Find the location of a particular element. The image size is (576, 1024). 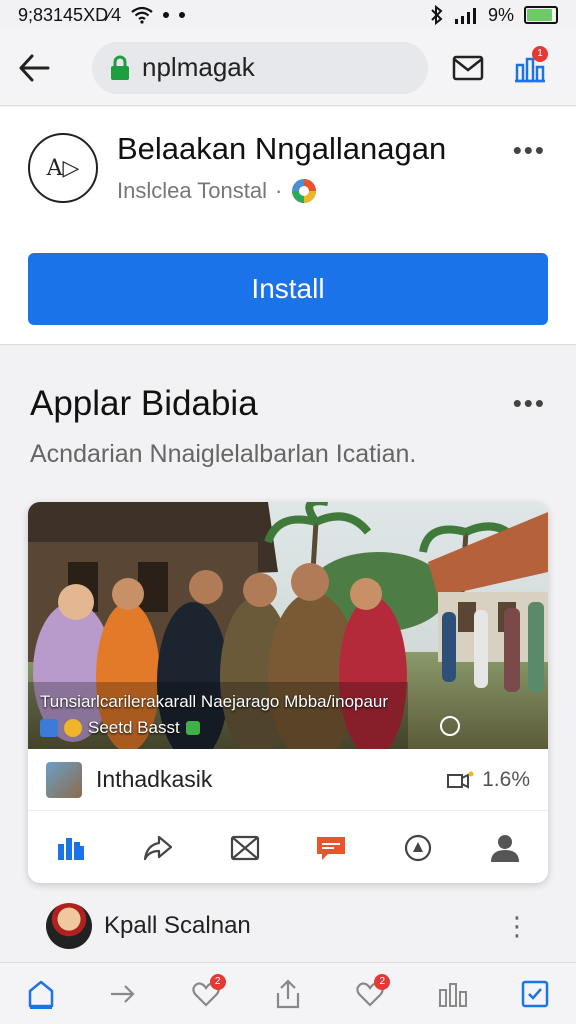

upload-icon is located at coordinates (288, 993).